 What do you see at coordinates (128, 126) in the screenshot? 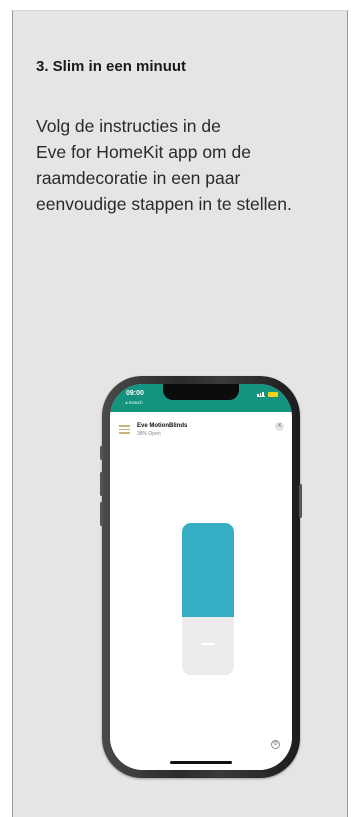
I see `step-description-line: Volg de instructies in de` at bounding box center [128, 126].